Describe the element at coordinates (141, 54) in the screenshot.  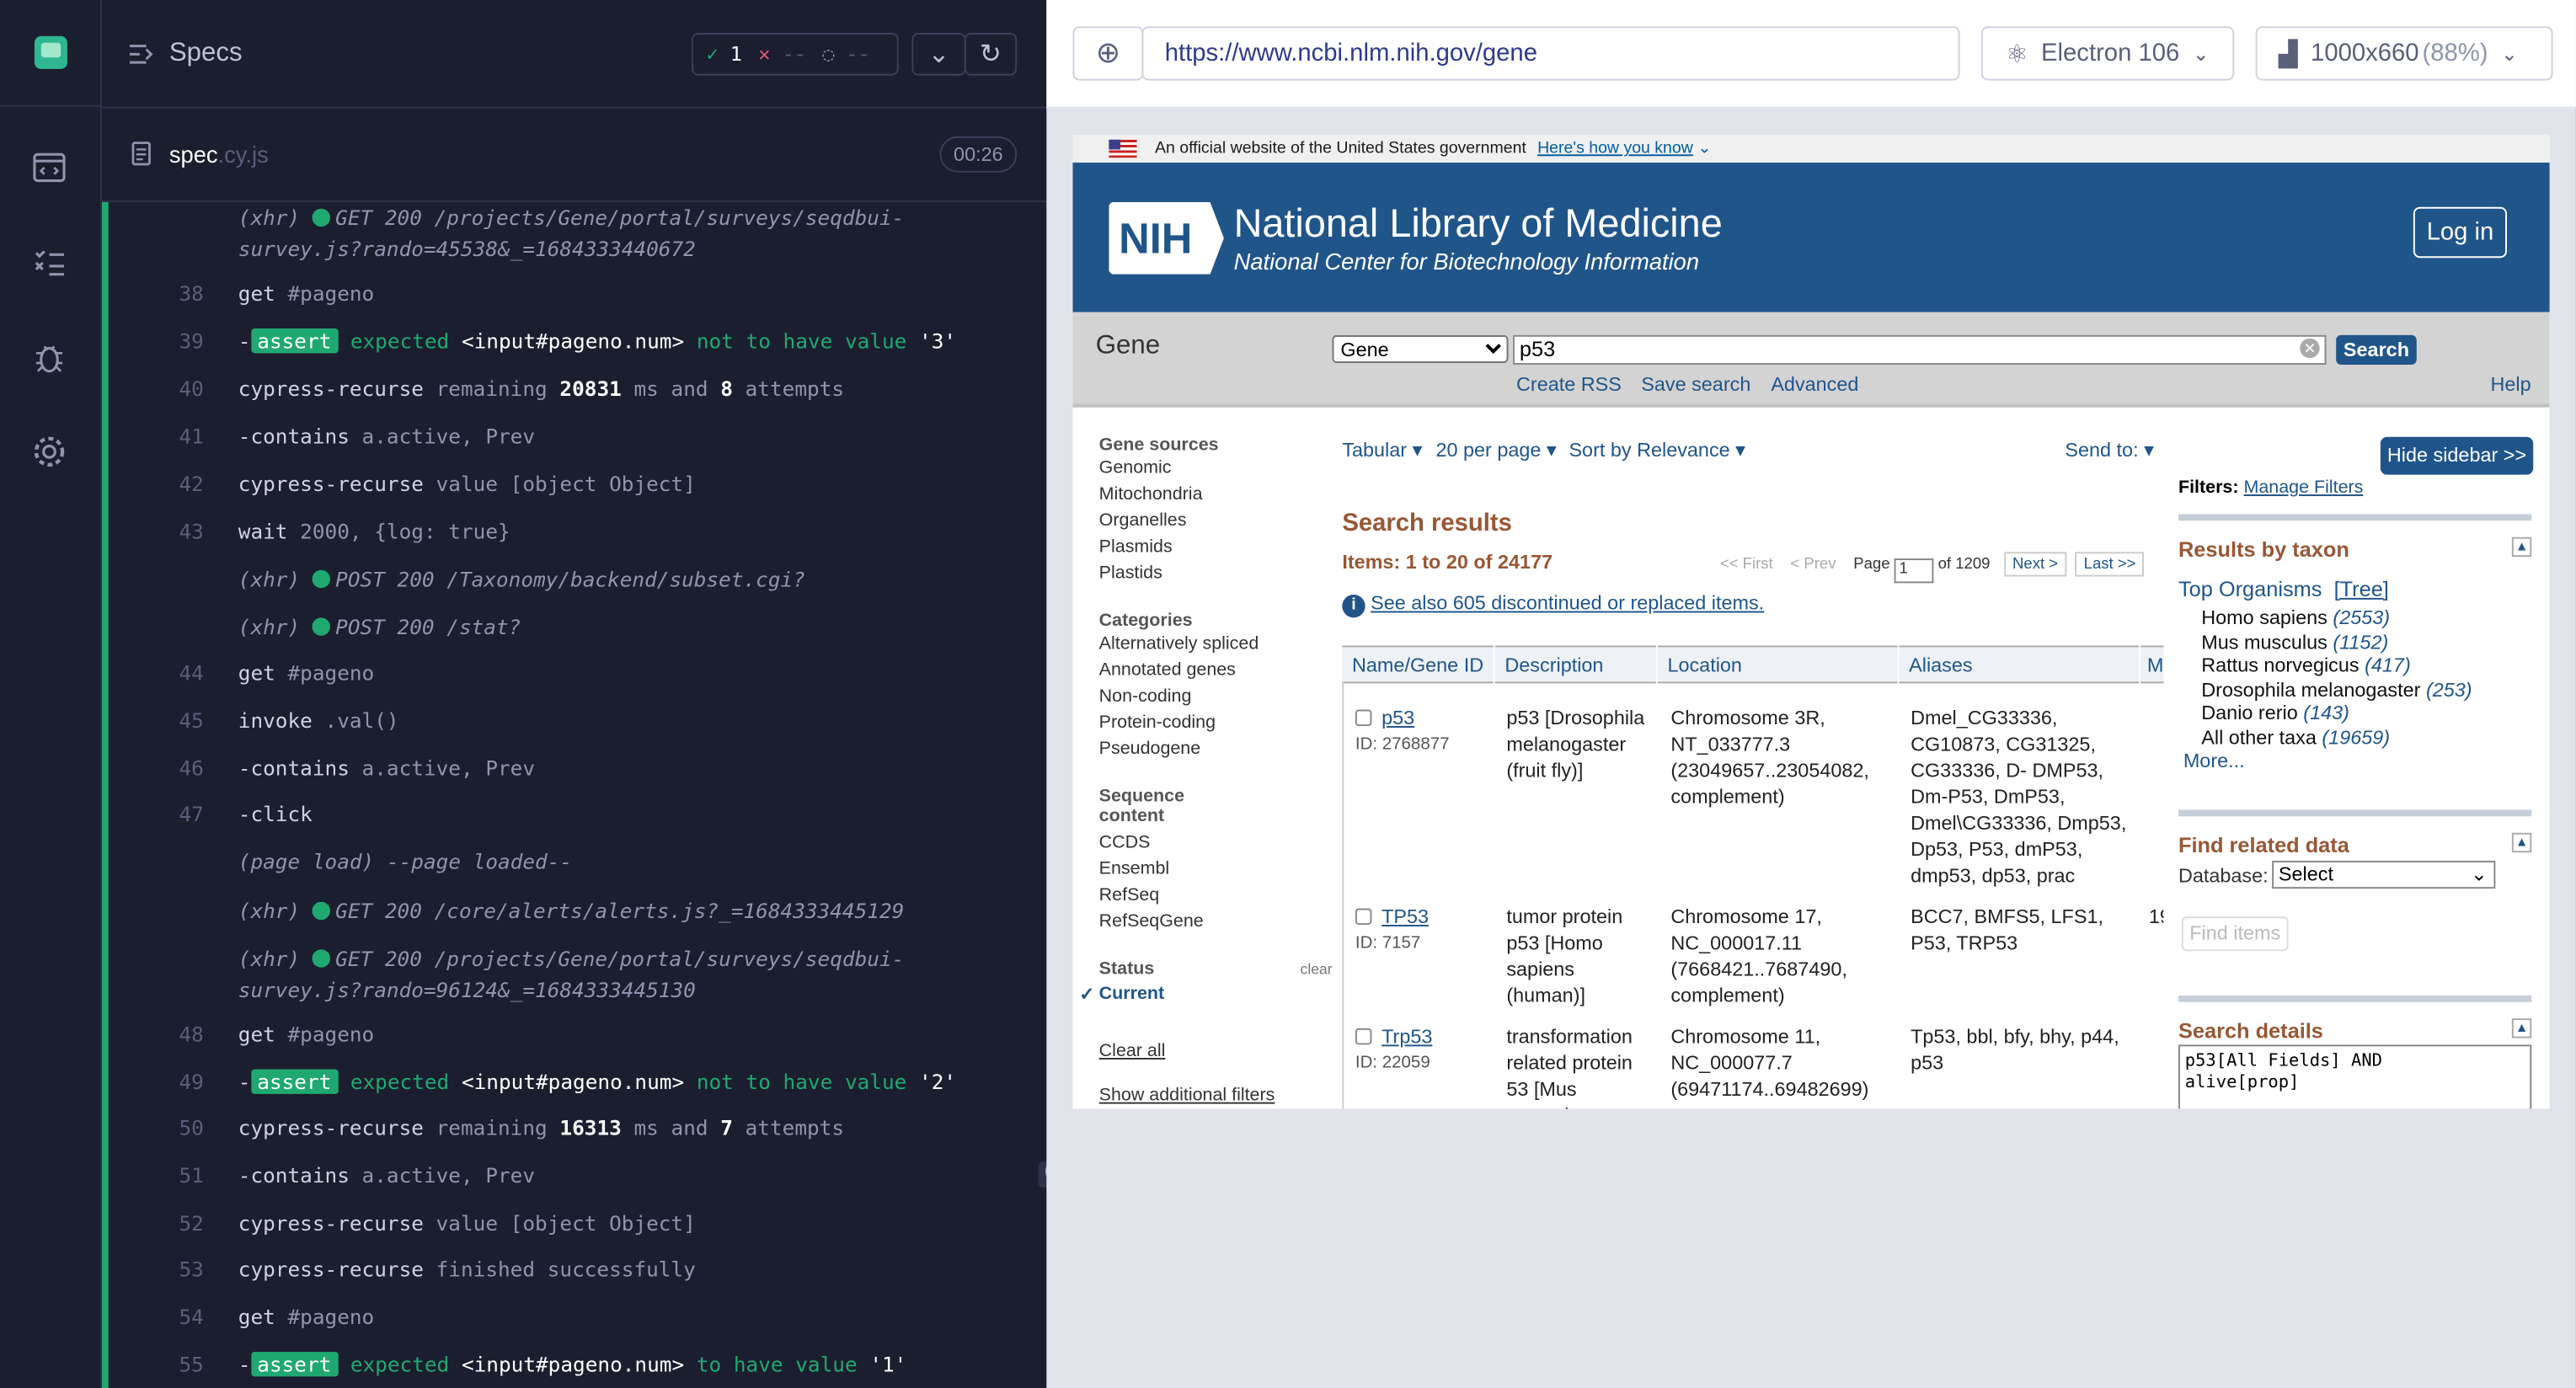
I see `specs-list-icon` at that location.